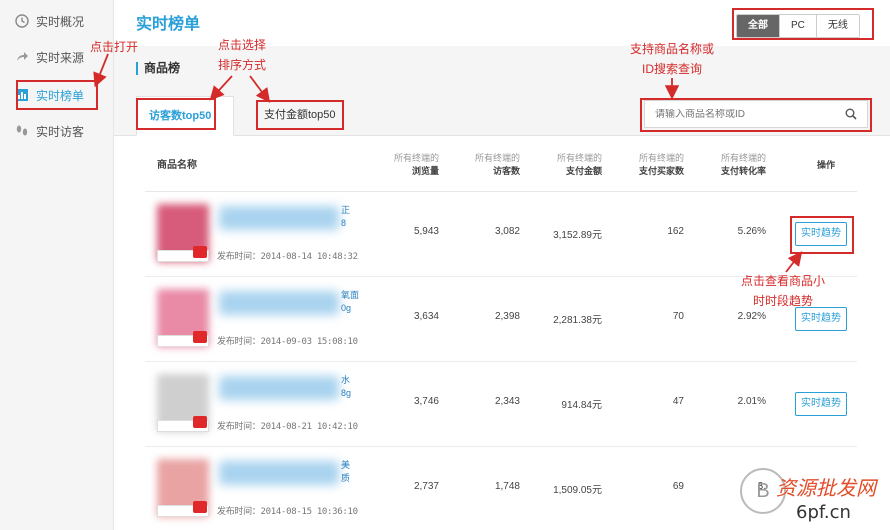 This screenshot has height=530, width=890. I want to click on column-header-buyers: 所有终端的支付买家数, so click(661, 165).